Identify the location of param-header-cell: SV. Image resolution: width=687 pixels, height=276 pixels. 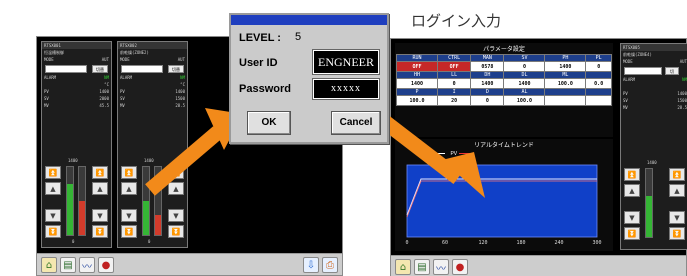
(524, 58).